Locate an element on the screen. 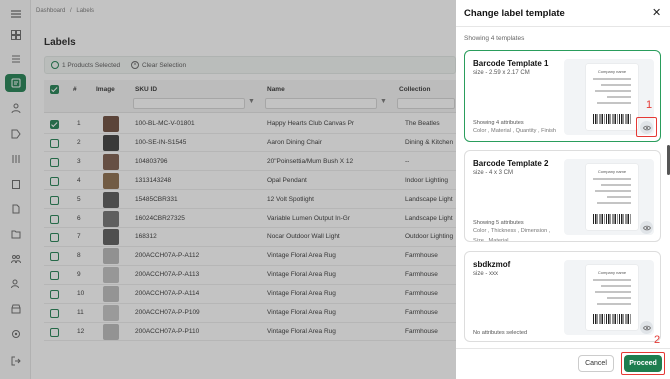 Image resolution: width=670 pixels, height=379 pixels. template-attr-list: Color , Thickness , Dimension , is located at coordinates (512, 231).